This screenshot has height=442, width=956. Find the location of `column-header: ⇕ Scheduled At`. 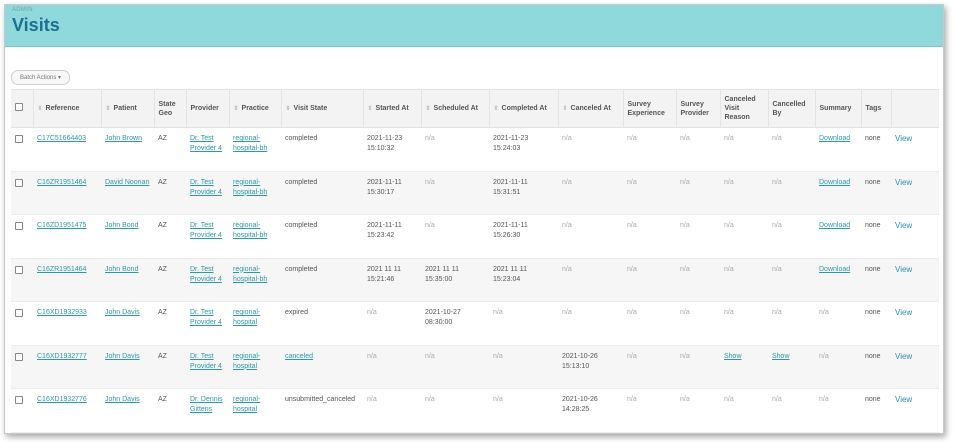

column-header: ⇕ Scheduled At is located at coordinates (454, 108).